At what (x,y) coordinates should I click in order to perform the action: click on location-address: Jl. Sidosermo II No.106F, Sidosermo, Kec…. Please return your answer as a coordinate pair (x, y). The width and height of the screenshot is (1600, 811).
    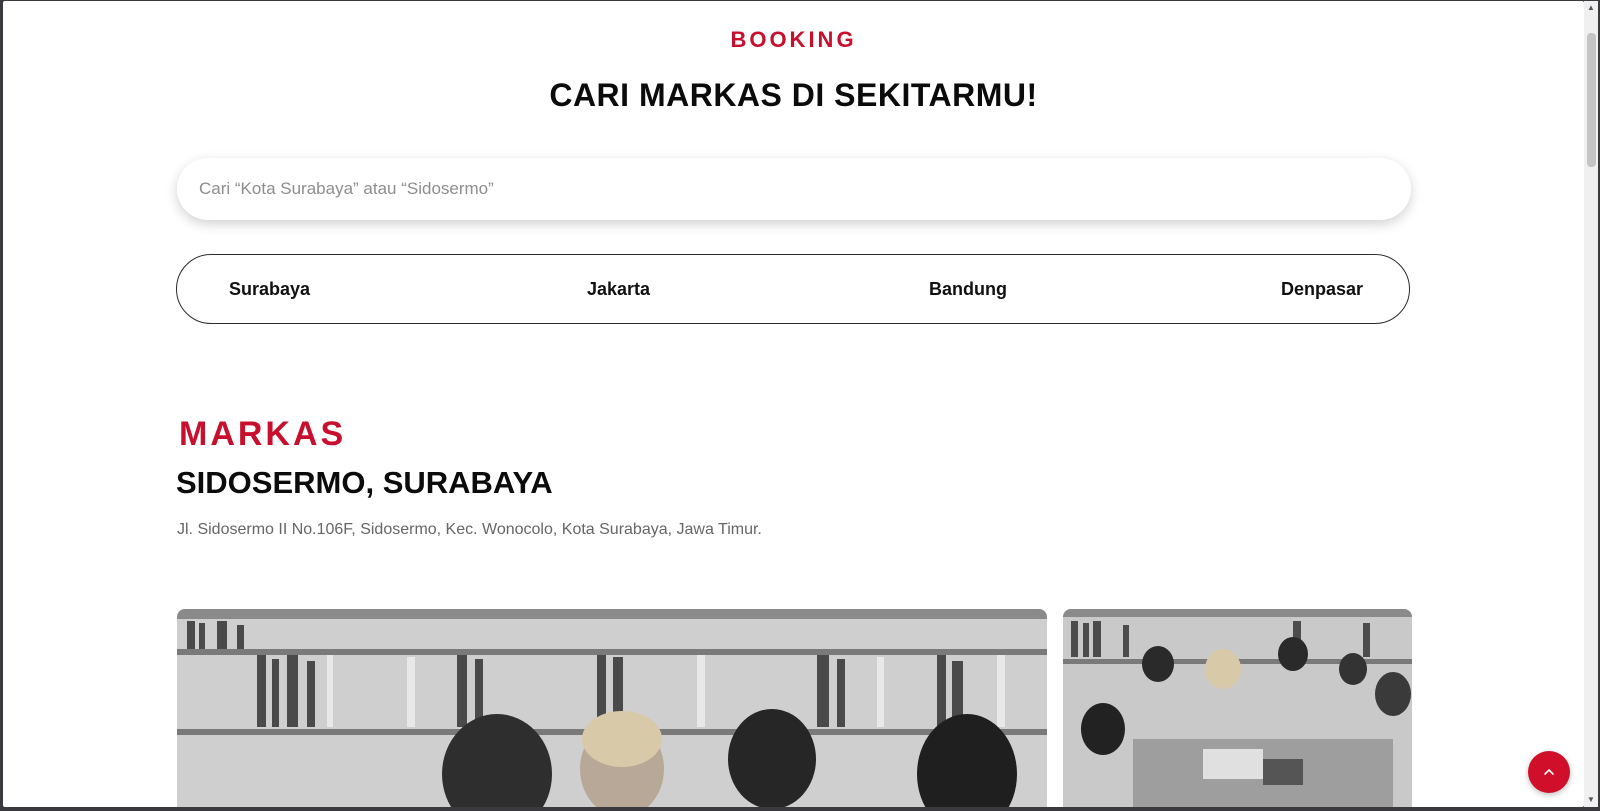
    Looking at the image, I should click on (469, 529).